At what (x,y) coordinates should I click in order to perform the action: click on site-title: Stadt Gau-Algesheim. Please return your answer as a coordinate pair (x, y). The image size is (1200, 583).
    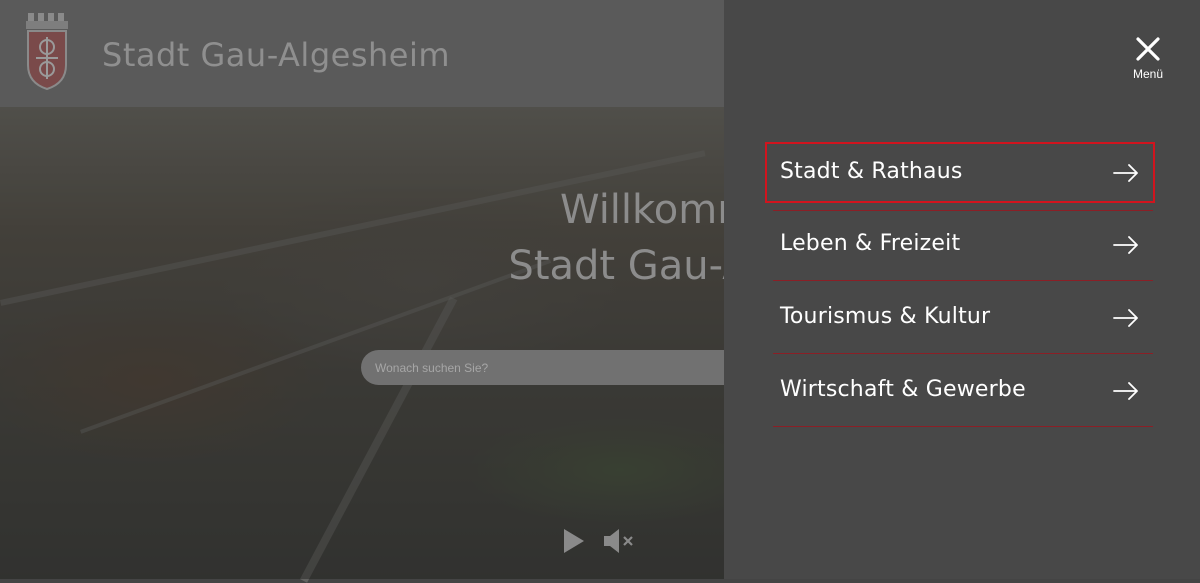
    Looking at the image, I should click on (276, 55).